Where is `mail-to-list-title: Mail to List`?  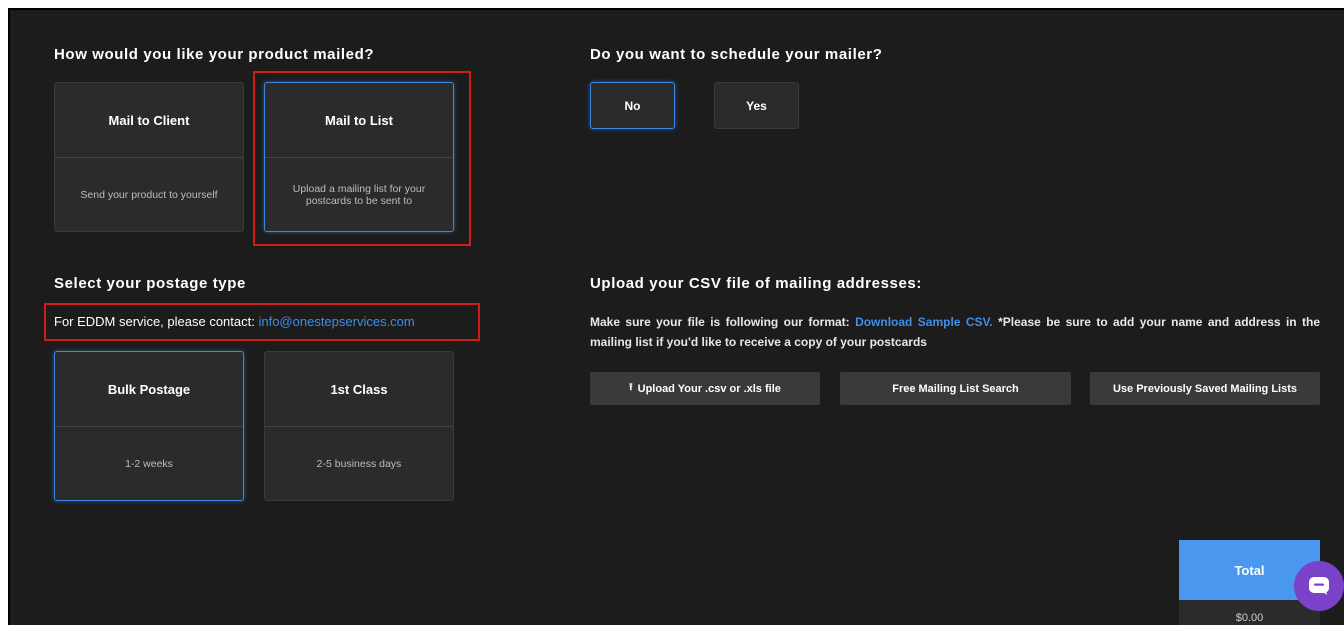 mail-to-list-title: Mail to List is located at coordinates (359, 120).